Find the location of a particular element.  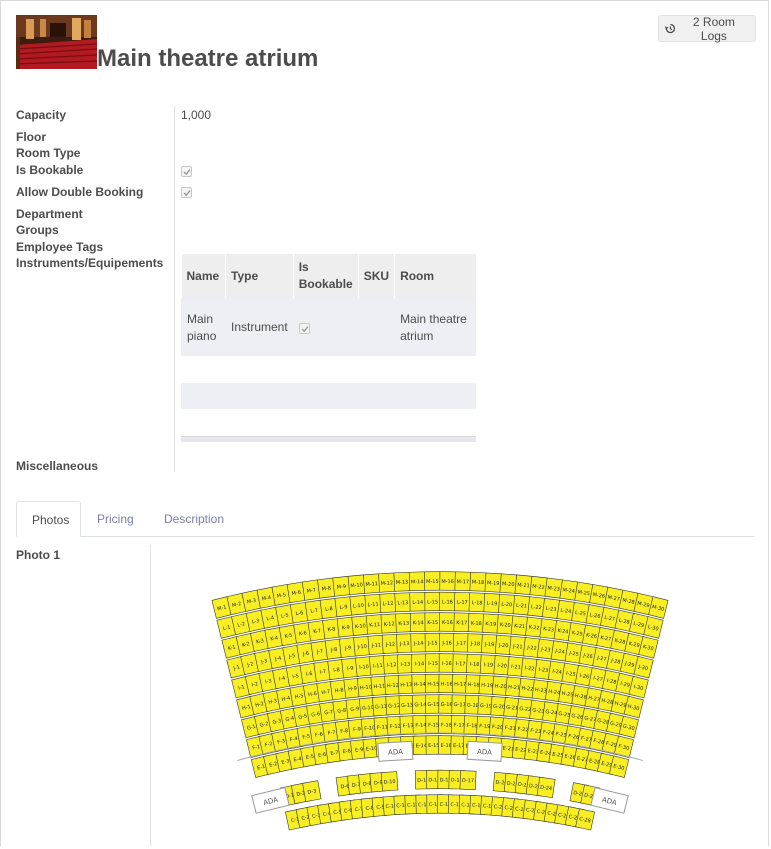

seat: L-18 is located at coordinates (477, 602).